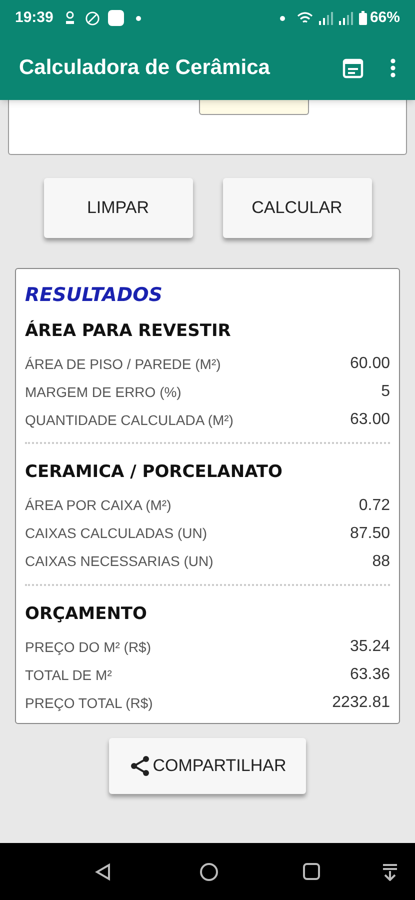 This screenshot has height=900, width=415. I want to click on price-field, so click(254, 107).